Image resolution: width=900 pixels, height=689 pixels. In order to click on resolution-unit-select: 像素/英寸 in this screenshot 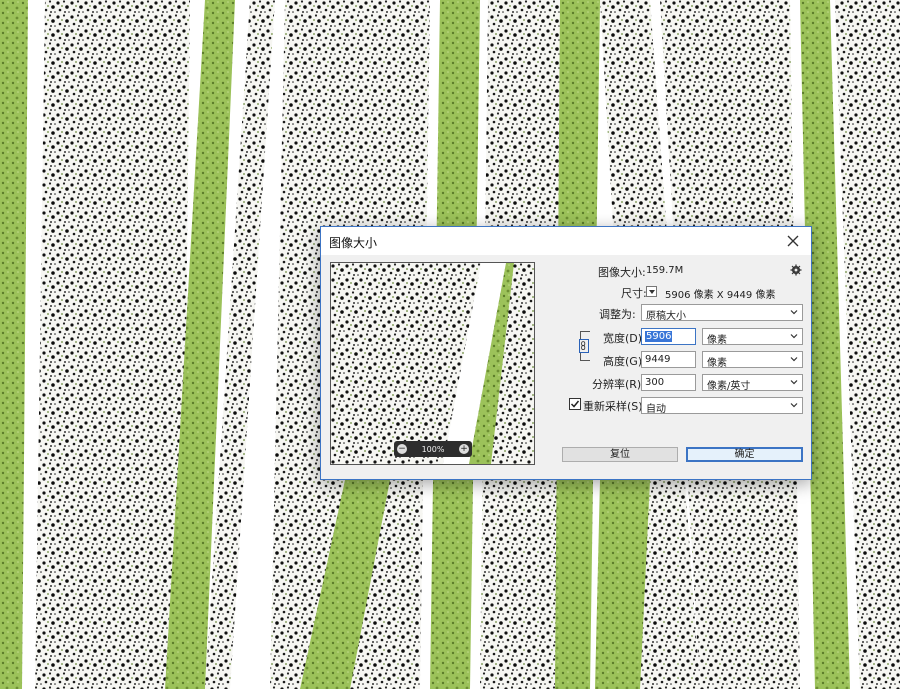, I will do `click(752, 383)`.